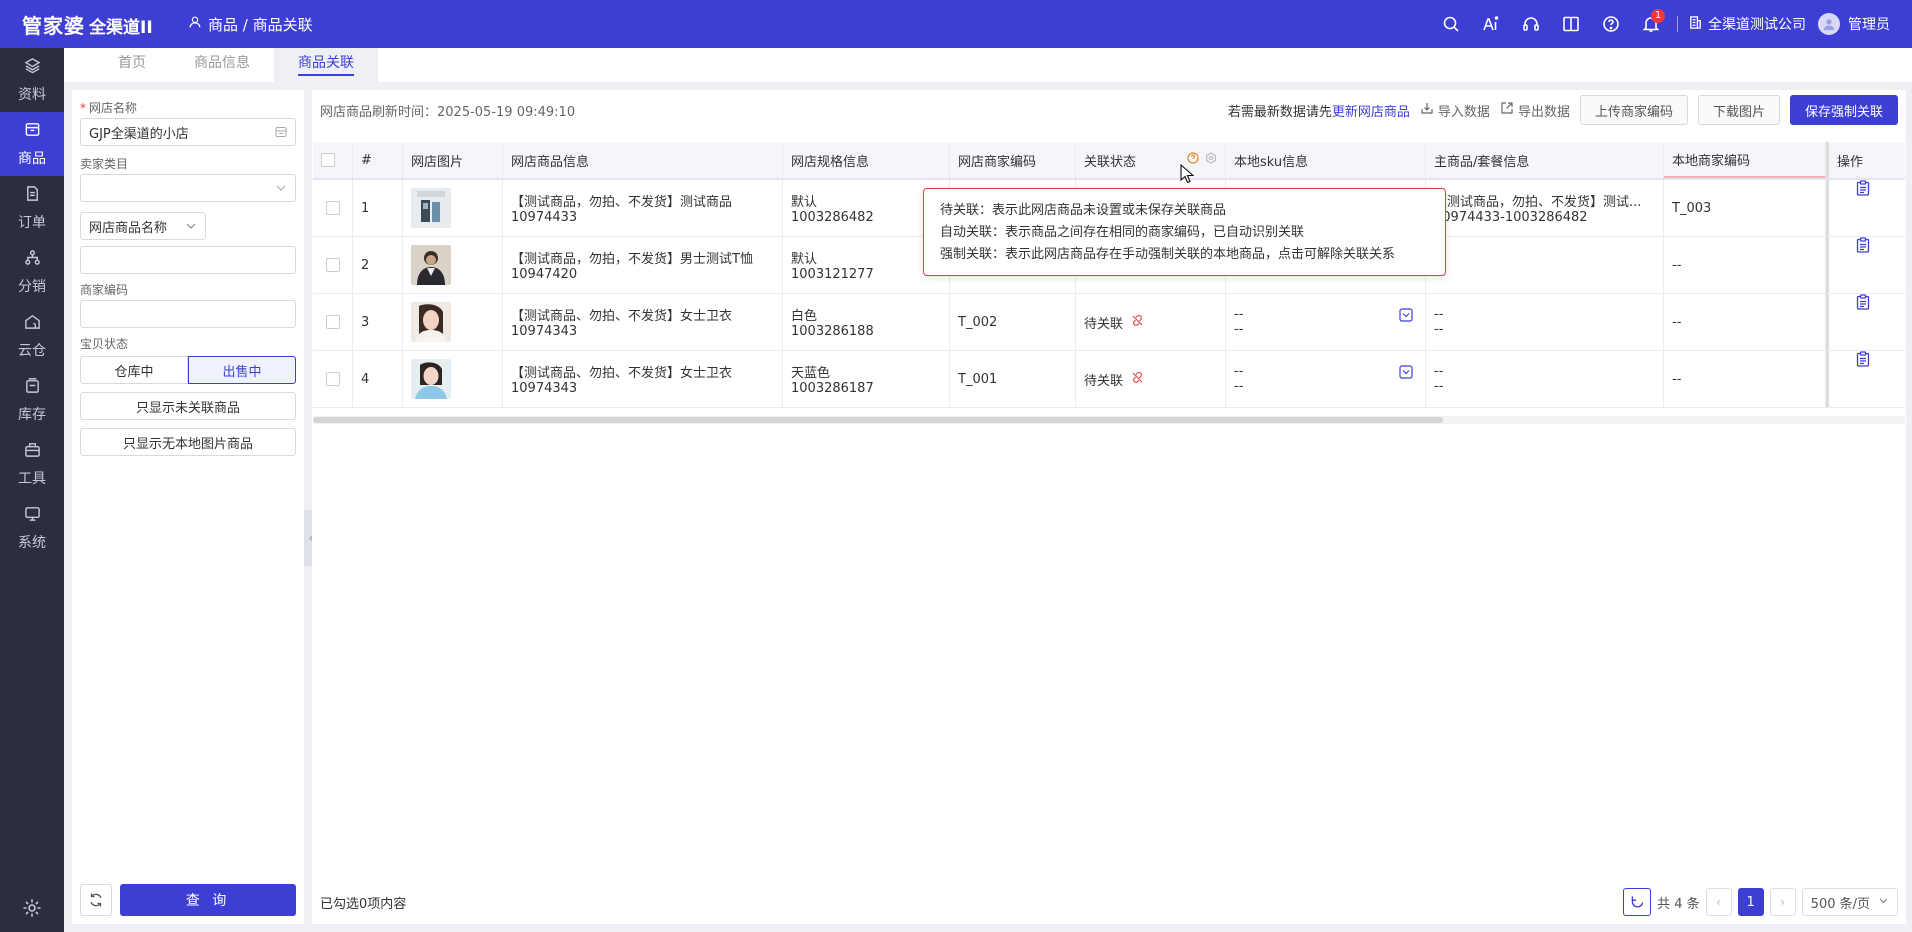  I want to click on tab-product-info: 商品信息, so click(222, 65).